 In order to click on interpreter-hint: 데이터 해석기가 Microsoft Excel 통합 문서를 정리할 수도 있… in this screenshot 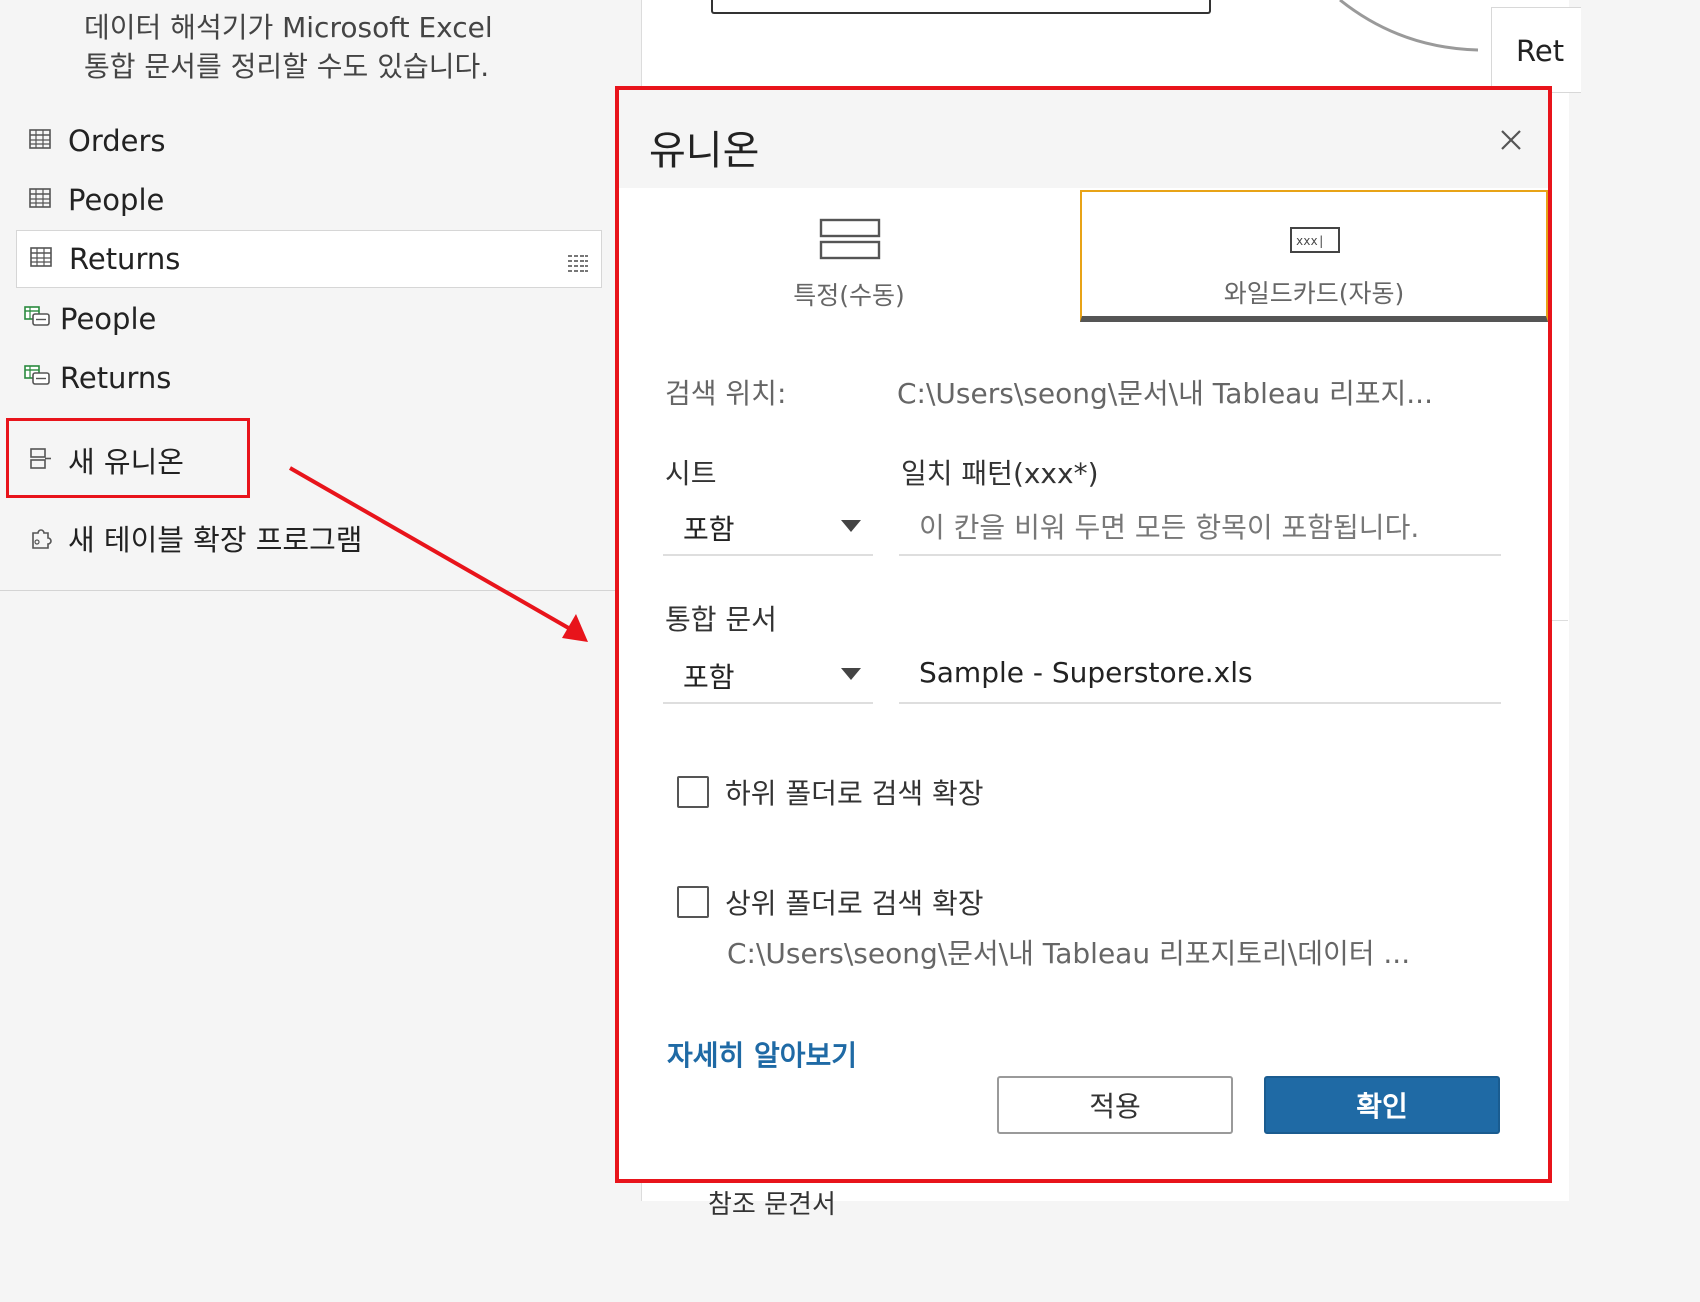, I will do `click(288, 47)`.